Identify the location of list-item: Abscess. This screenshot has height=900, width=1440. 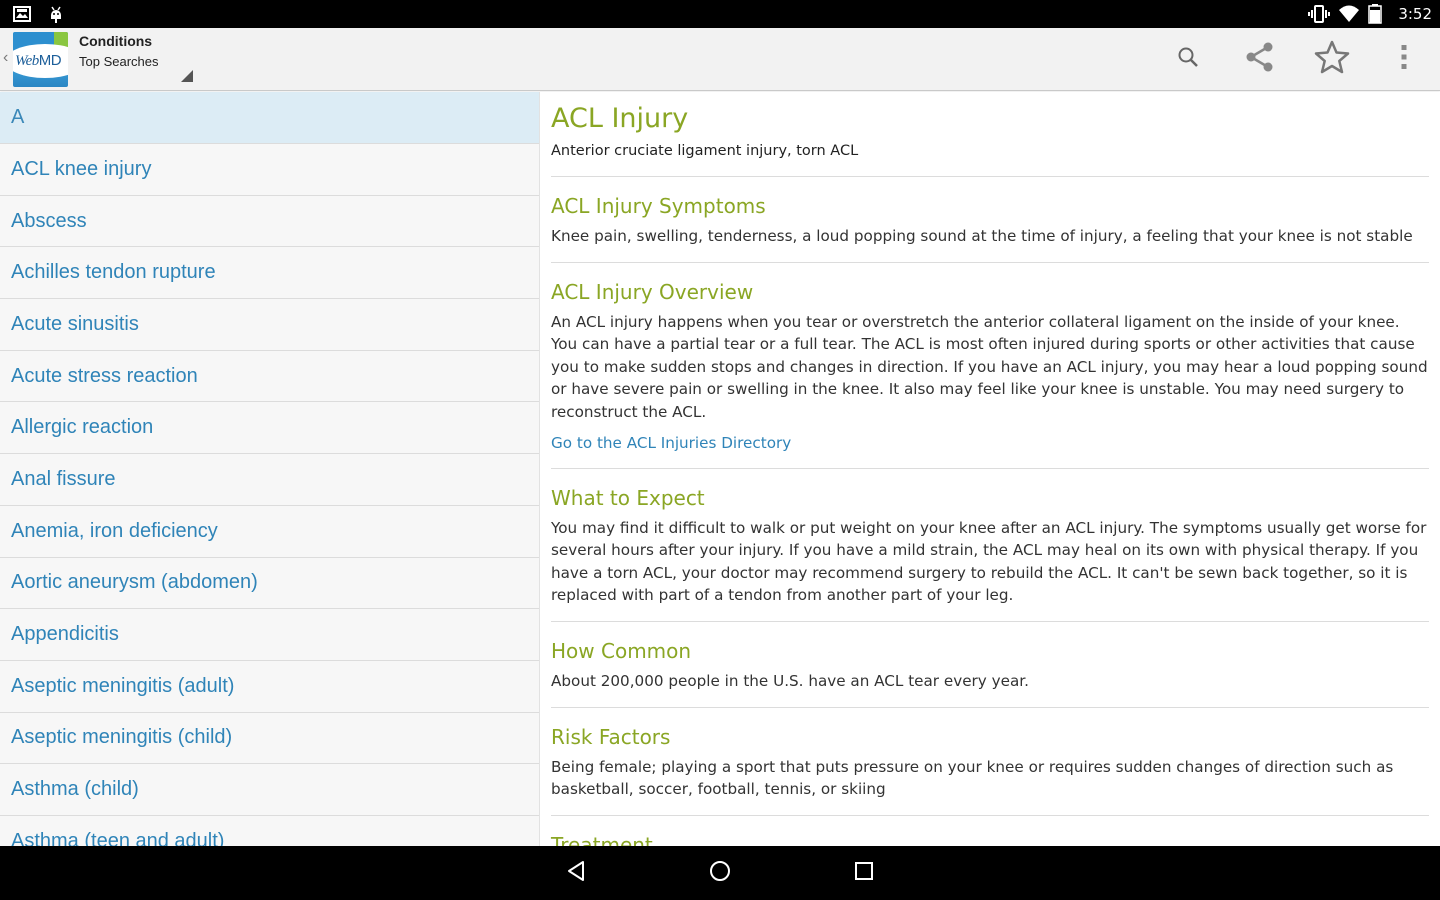
(269, 220).